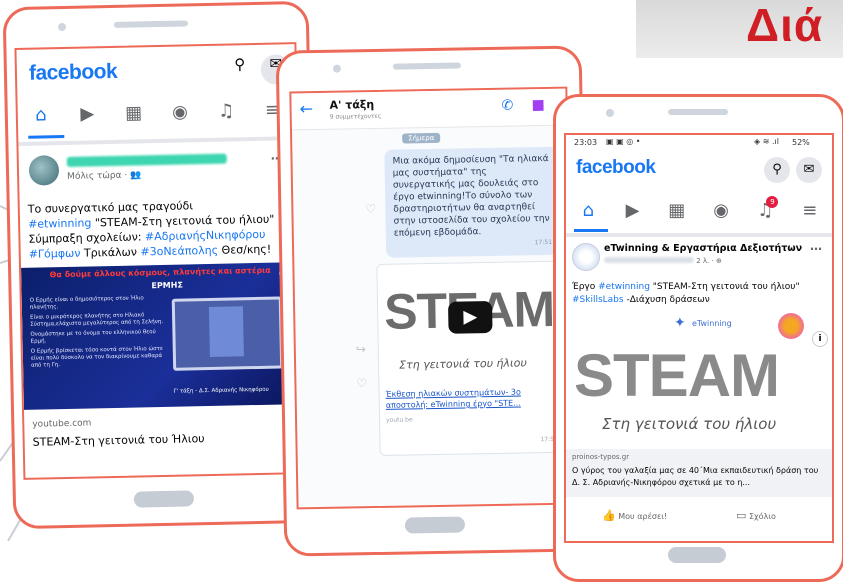  What do you see at coordinates (244, 249) in the screenshot?
I see `post-line-text: Θεσ/κης!` at bounding box center [244, 249].